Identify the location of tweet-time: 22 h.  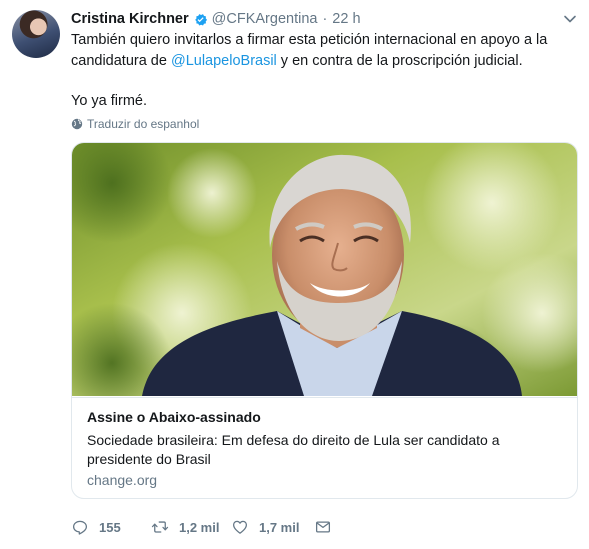
(346, 19).